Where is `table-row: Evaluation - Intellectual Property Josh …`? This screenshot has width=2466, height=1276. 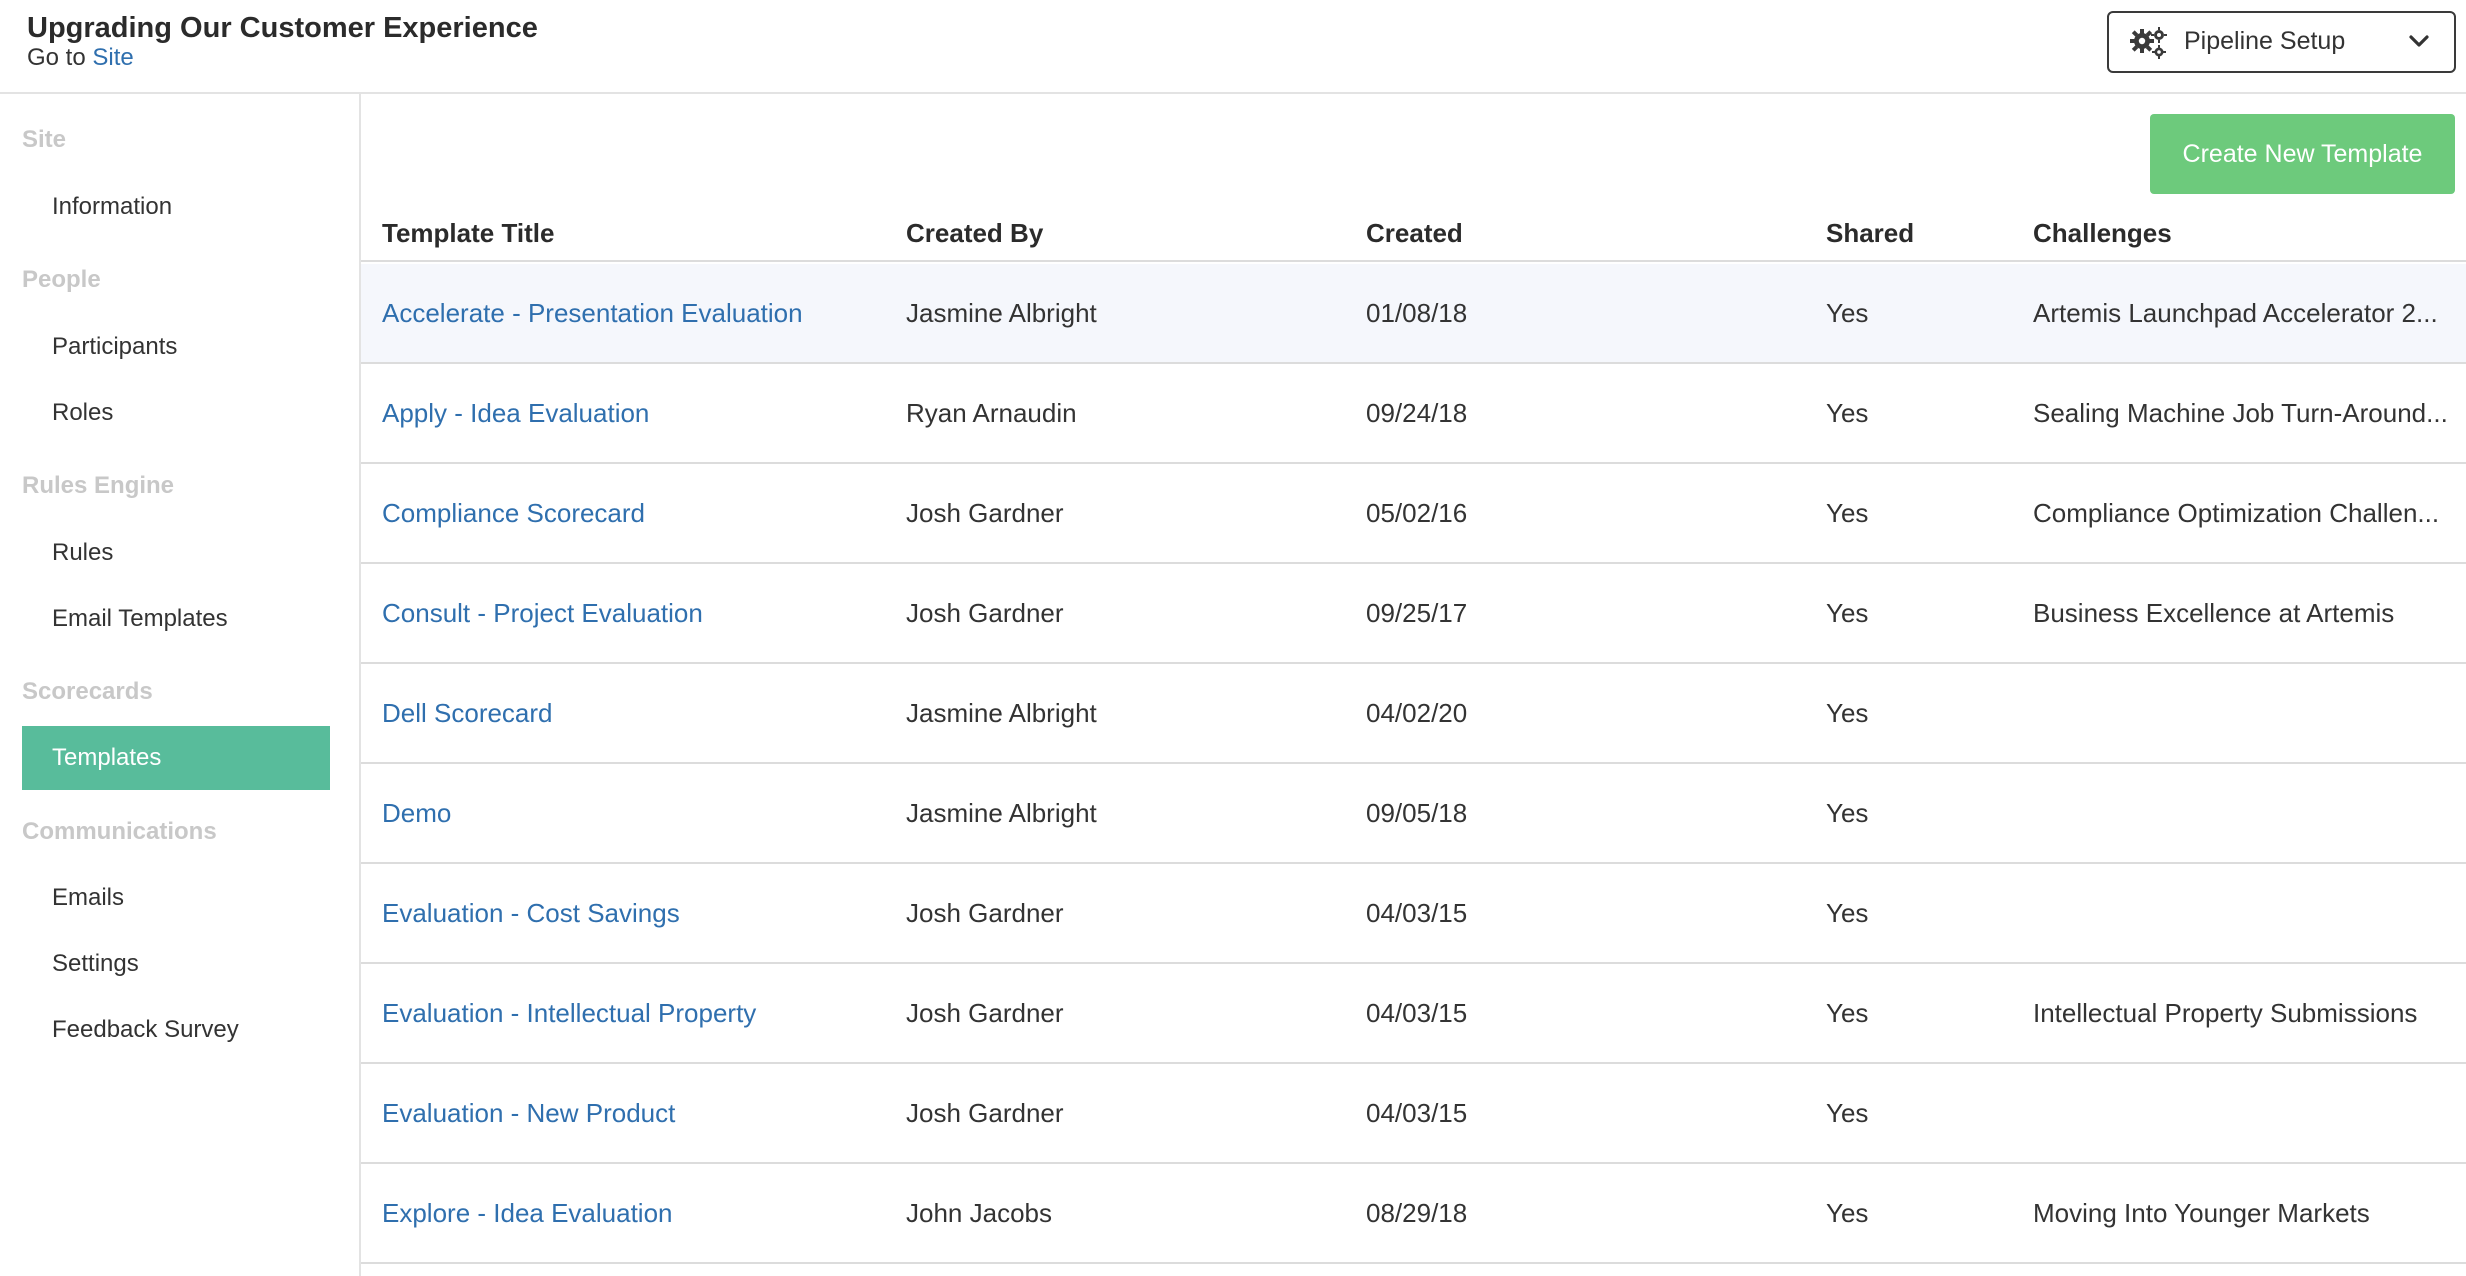
table-row: Evaluation - Intellectual Property Josh … is located at coordinates (1413, 1014).